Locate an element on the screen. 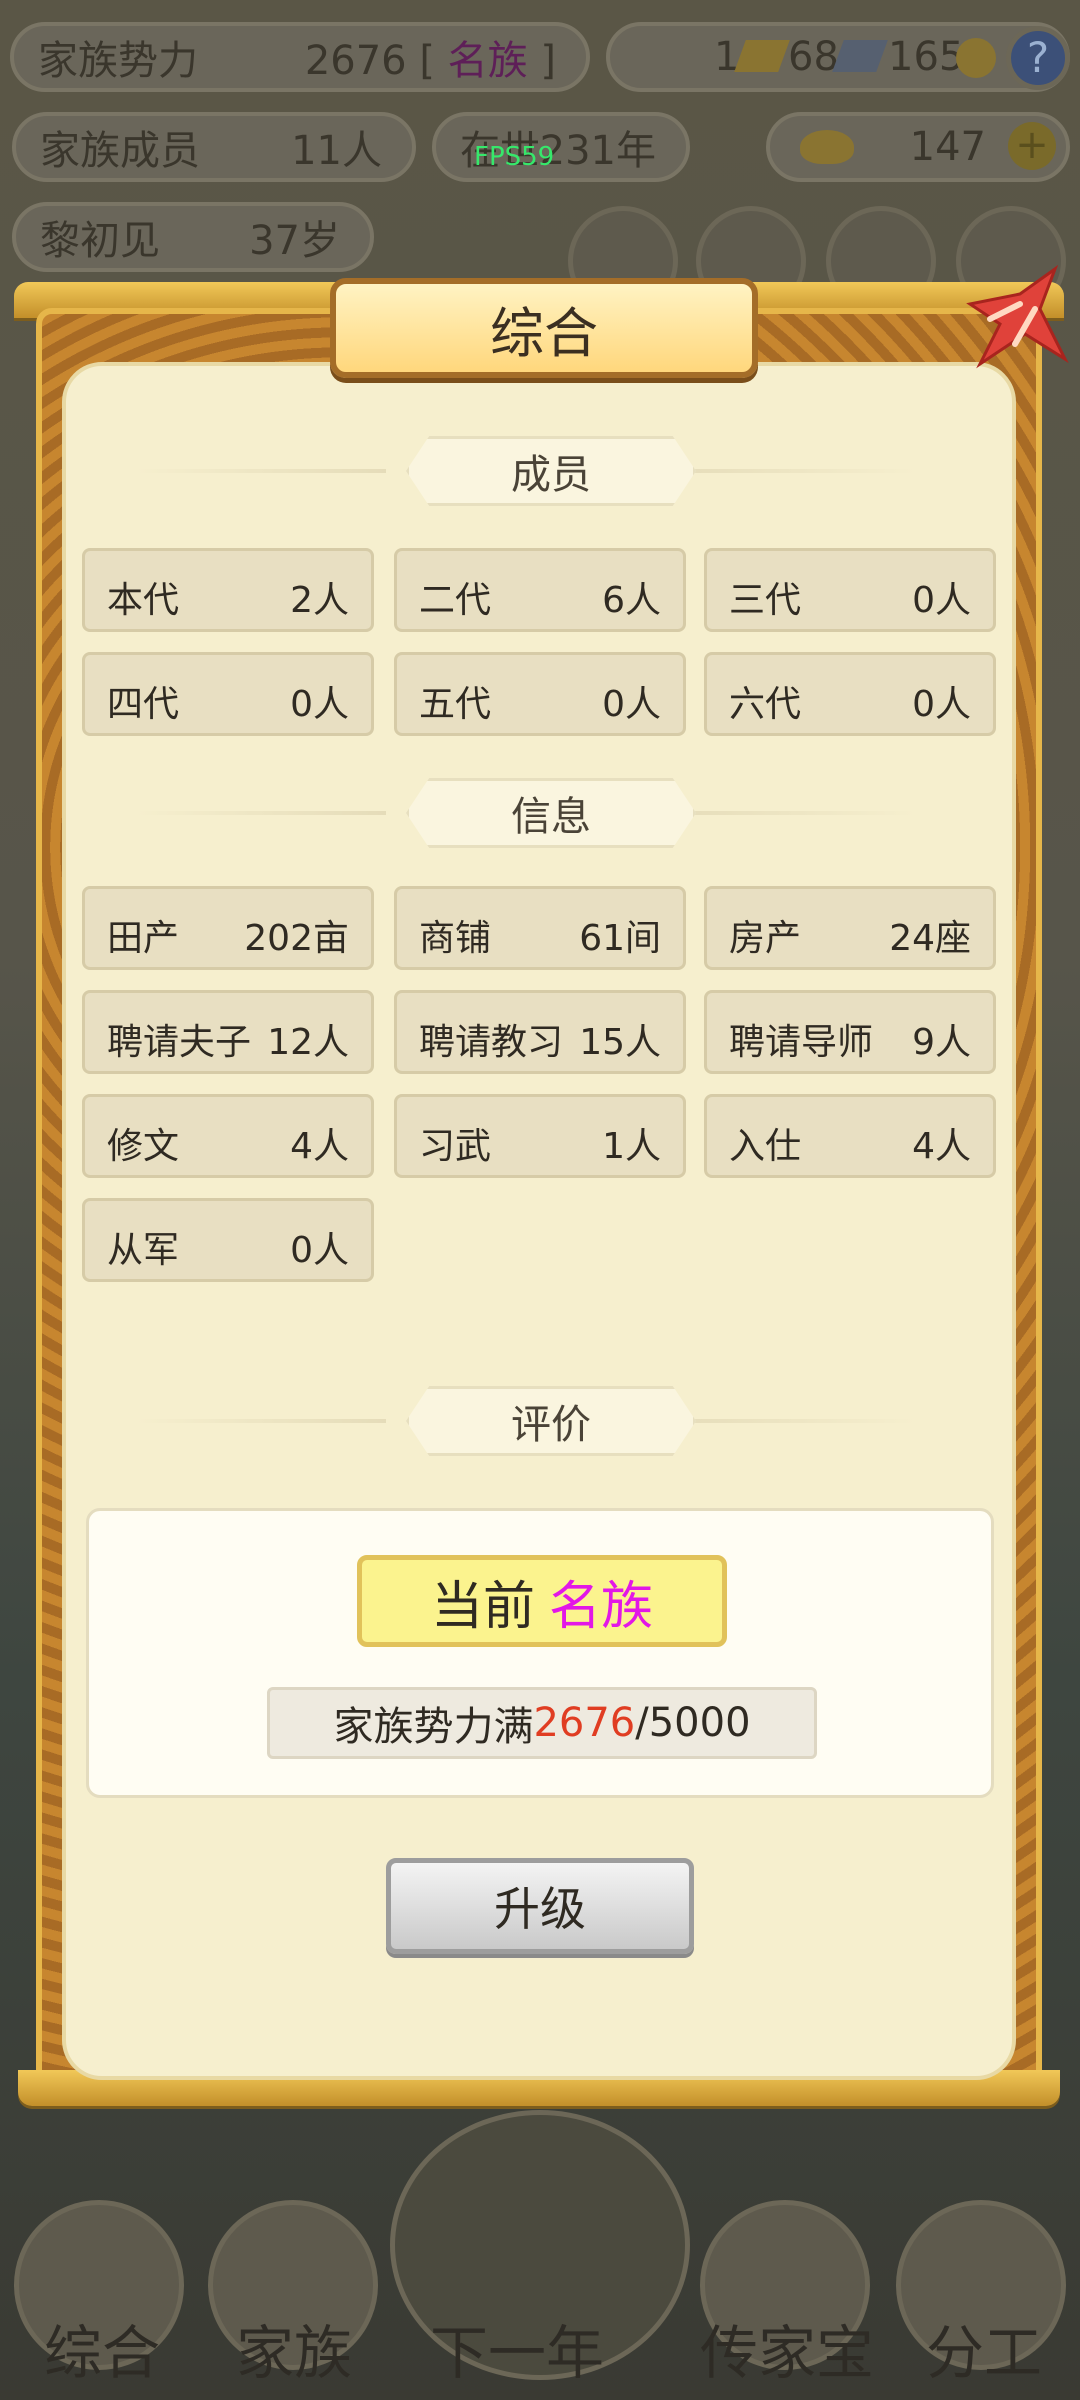  silver-bar-icon is located at coordinates (860, 56).